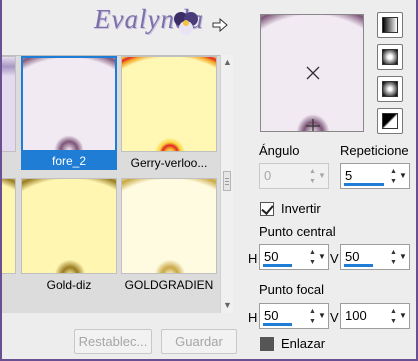 This screenshot has height=361, width=418. I want to click on angle-label: Ángulo, so click(279, 150).